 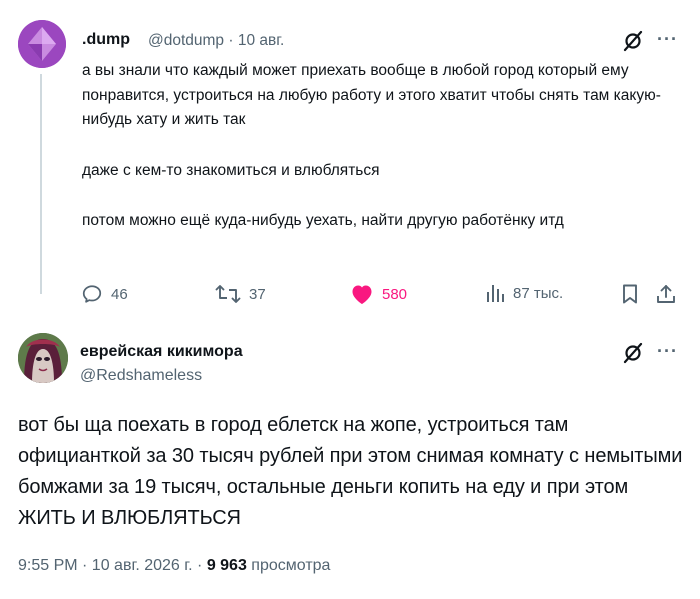 I want to click on avatar-portrait-icon, so click(x=43, y=358).